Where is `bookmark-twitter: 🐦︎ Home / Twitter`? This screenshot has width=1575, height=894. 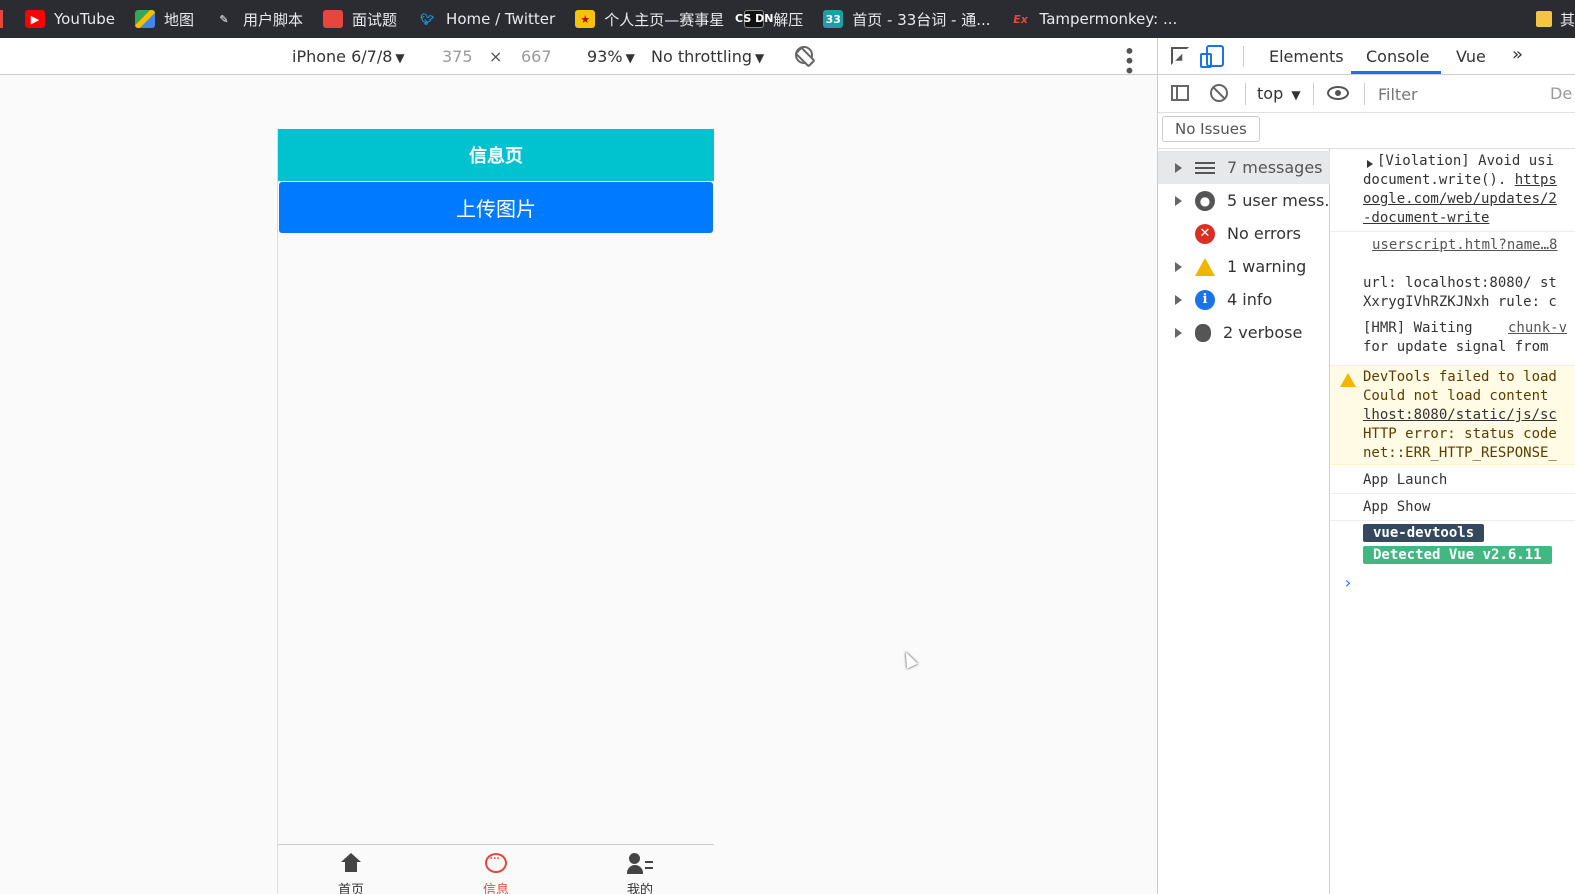
bookmark-twitter: 🐦︎ Home / Twitter is located at coordinates (486, 19).